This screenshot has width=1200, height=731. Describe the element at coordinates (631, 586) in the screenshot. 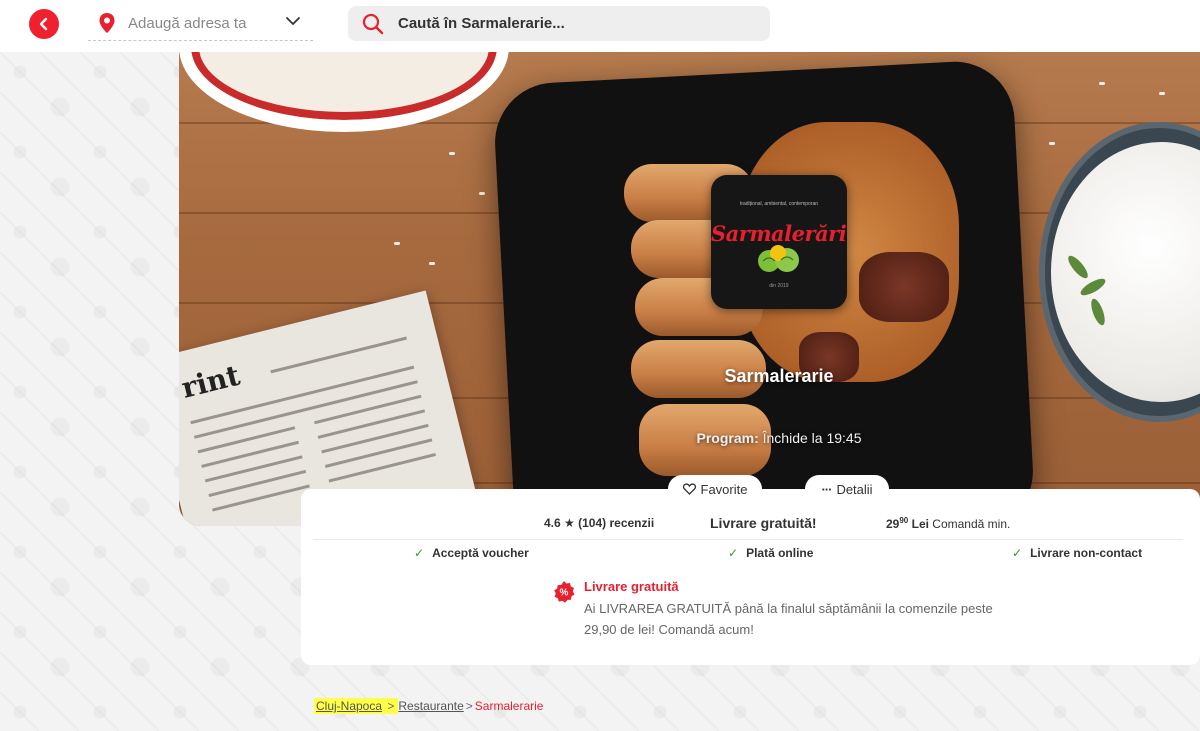

I see `promo-title: Livrare gratuită` at that location.